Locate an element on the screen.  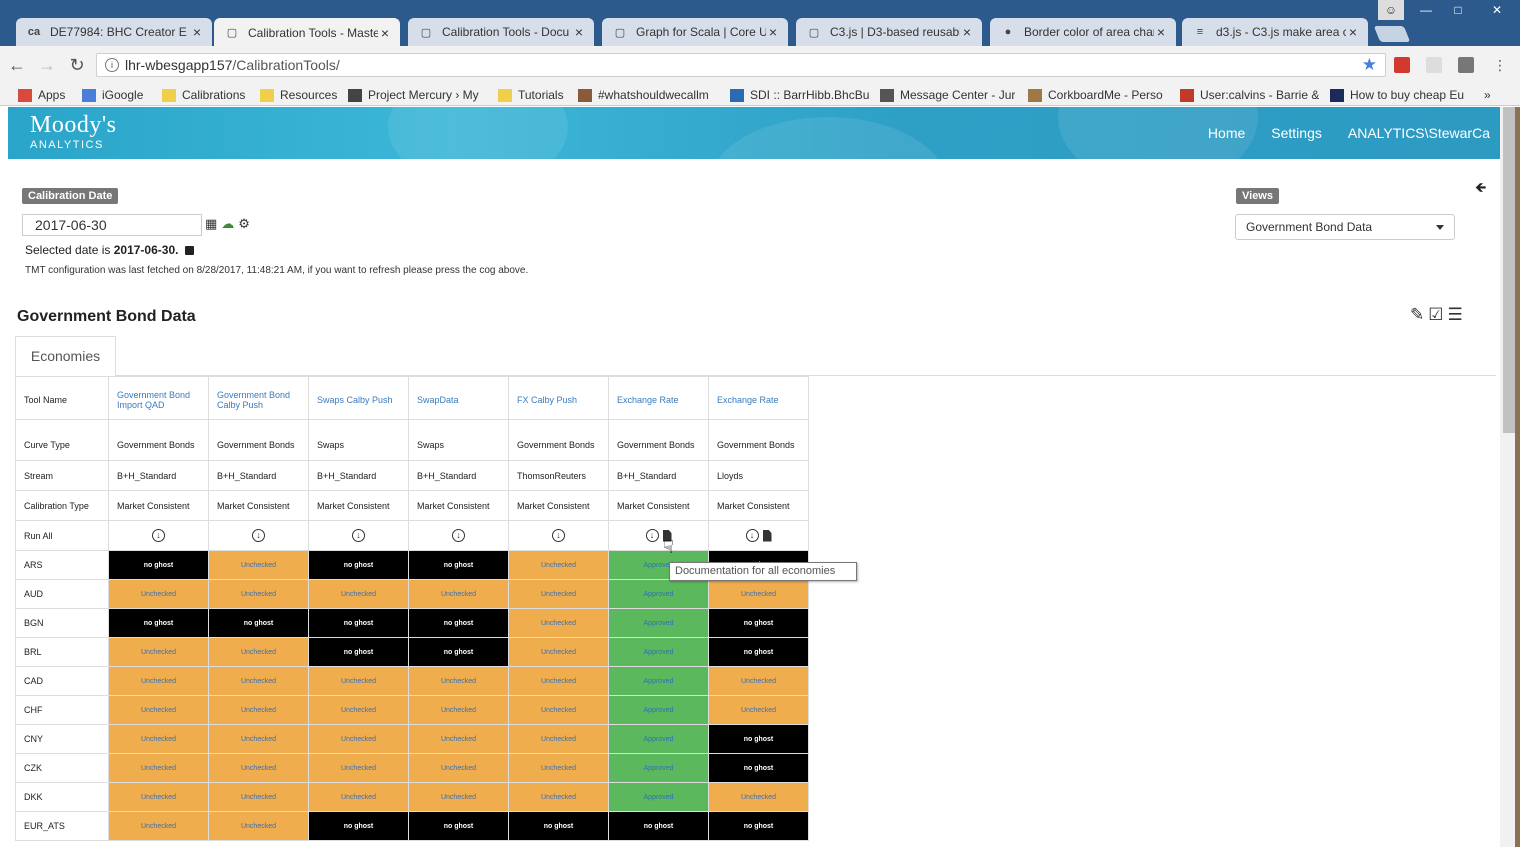
nav-settings-link: Settings is located at coordinates (1296, 133).